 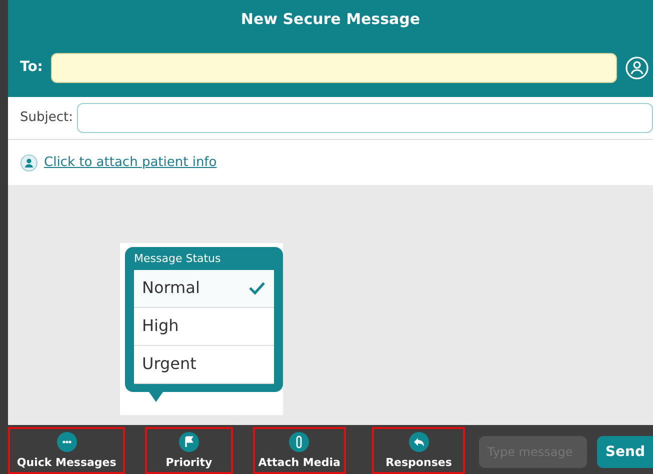 I want to click on toolbar-button: Responses, so click(x=419, y=450).